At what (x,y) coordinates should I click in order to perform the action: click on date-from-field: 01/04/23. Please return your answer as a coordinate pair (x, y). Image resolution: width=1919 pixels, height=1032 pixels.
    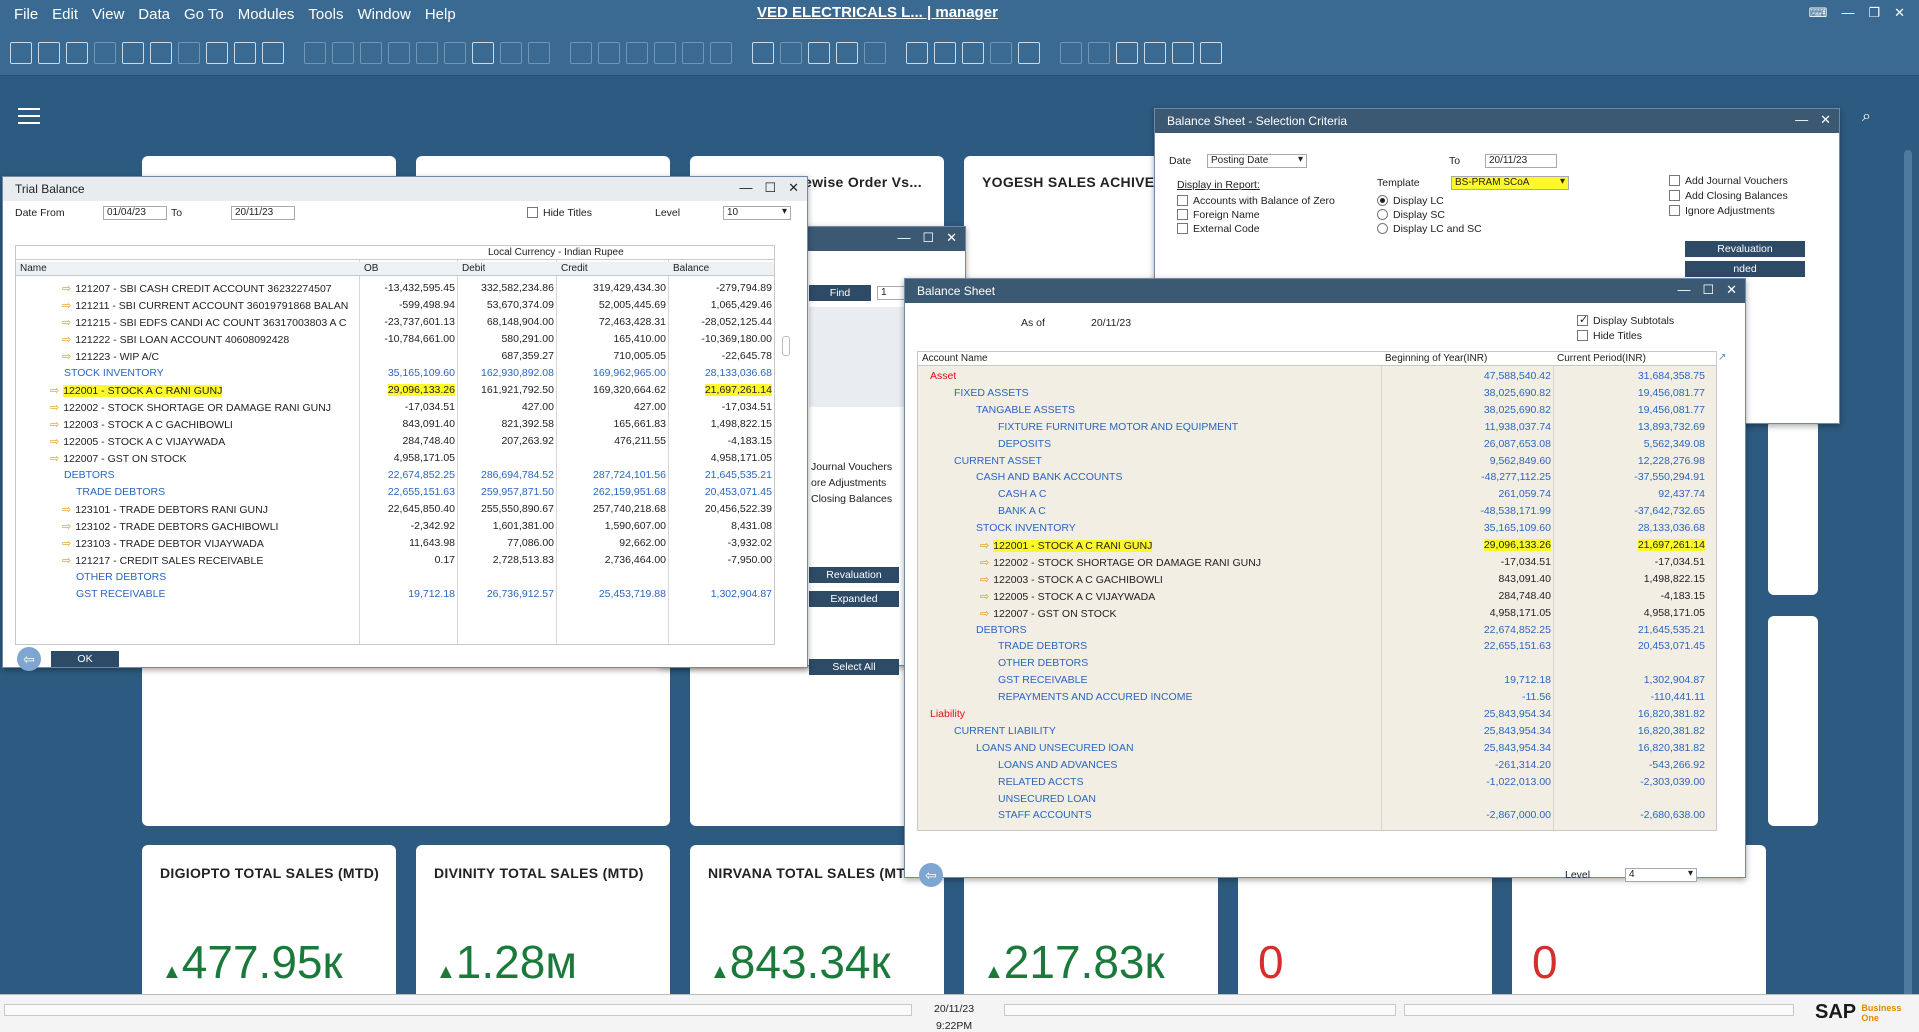
    Looking at the image, I should click on (135, 213).